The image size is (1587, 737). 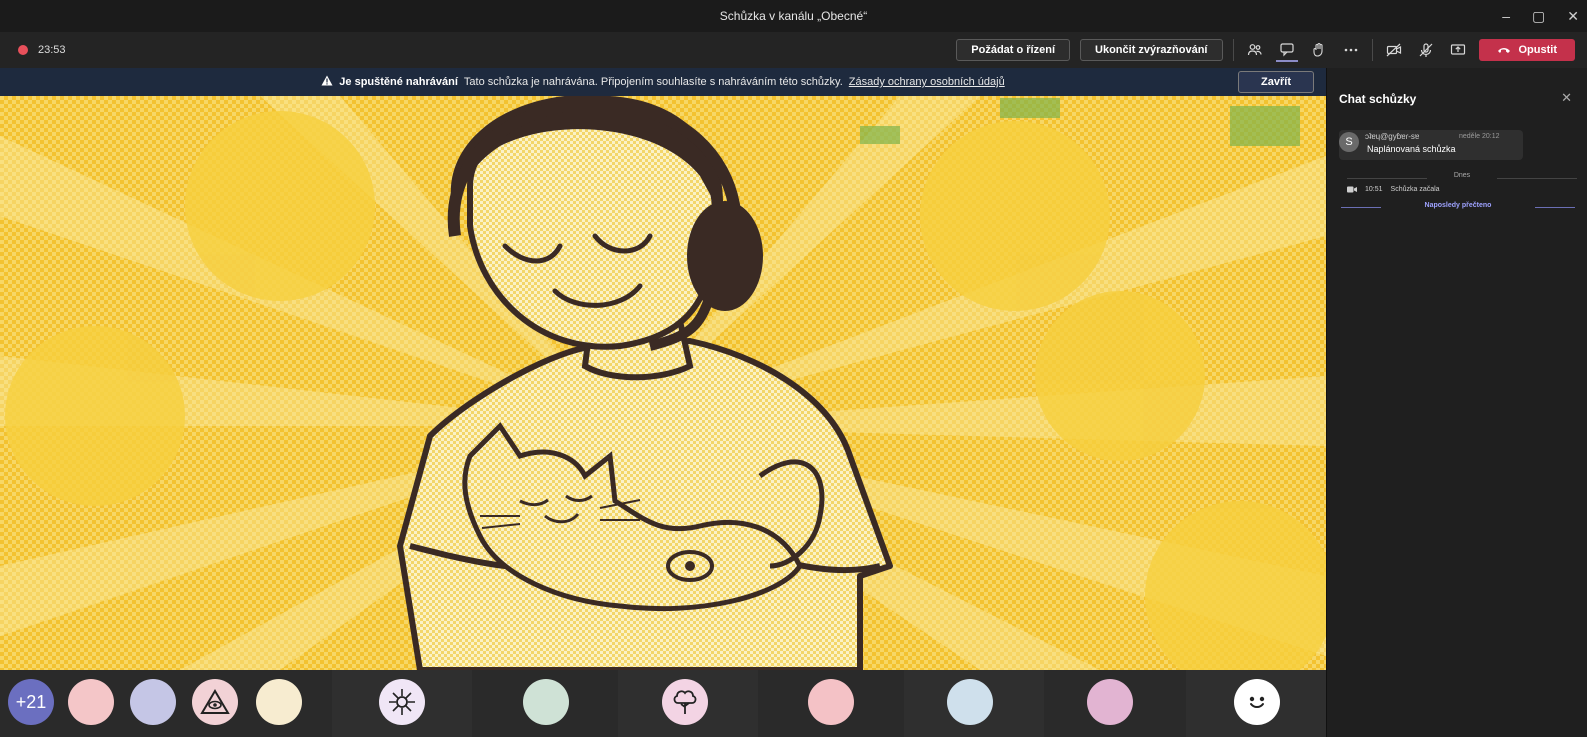 I want to click on participants-icon, so click(x=1255, y=50).